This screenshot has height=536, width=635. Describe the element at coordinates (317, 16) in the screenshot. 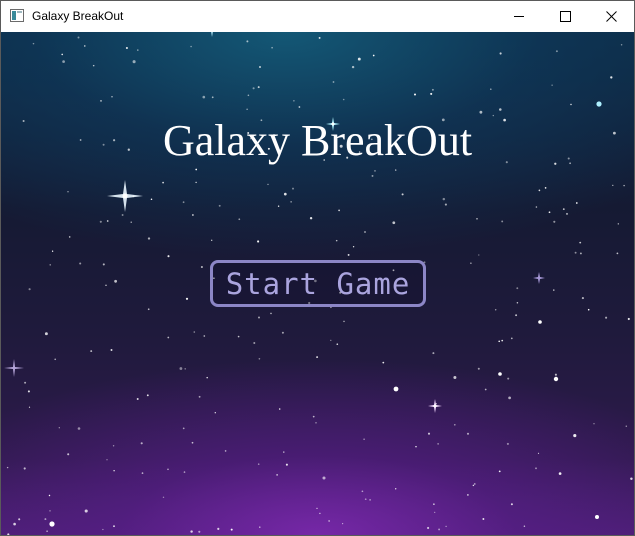

I see `title-bar: Galaxy BreakOut` at that location.